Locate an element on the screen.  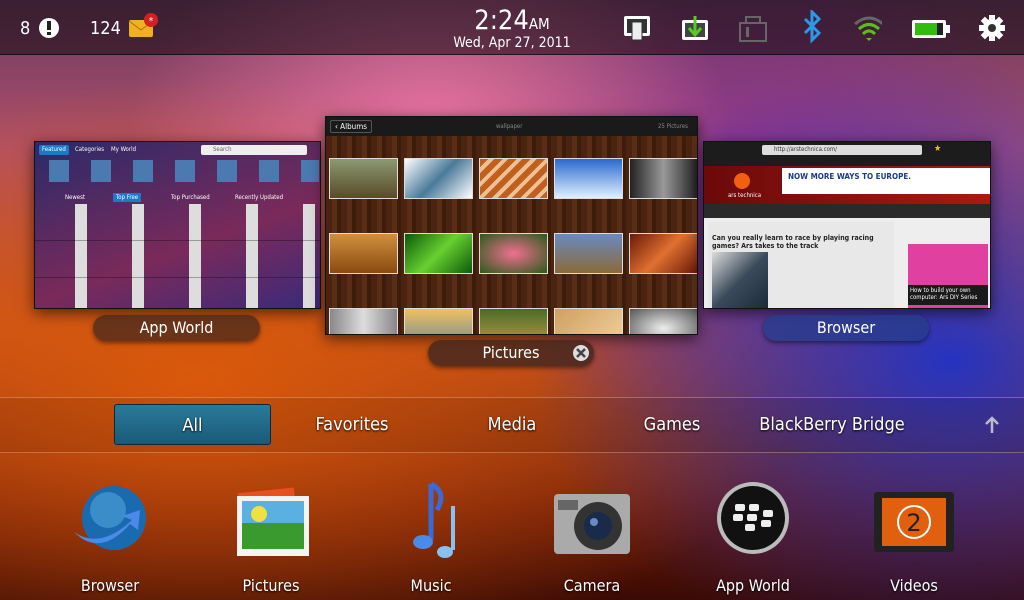
videos-icon: 2 is located at coordinates (914, 522).